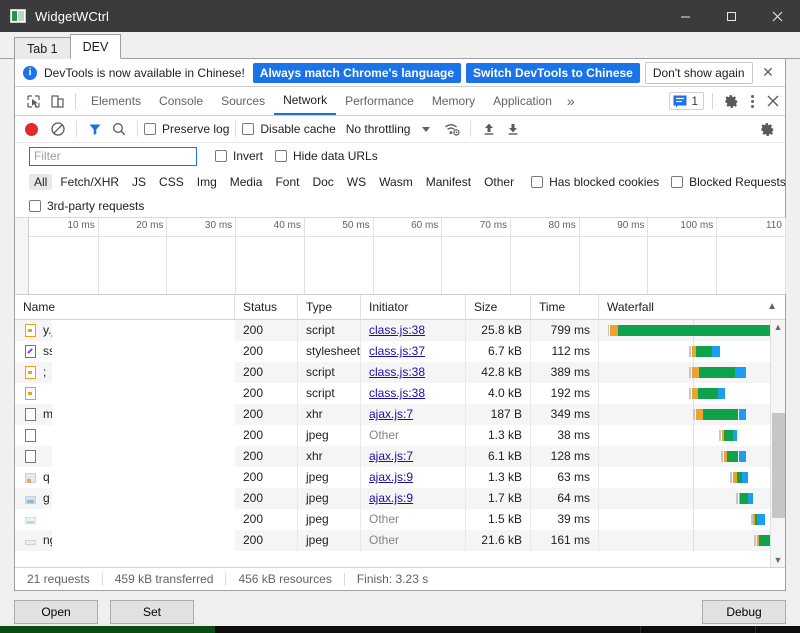  What do you see at coordinates (57, 101) in the screenshot?
I see `device-toolbar-icon` at bounding box center [57, 101].